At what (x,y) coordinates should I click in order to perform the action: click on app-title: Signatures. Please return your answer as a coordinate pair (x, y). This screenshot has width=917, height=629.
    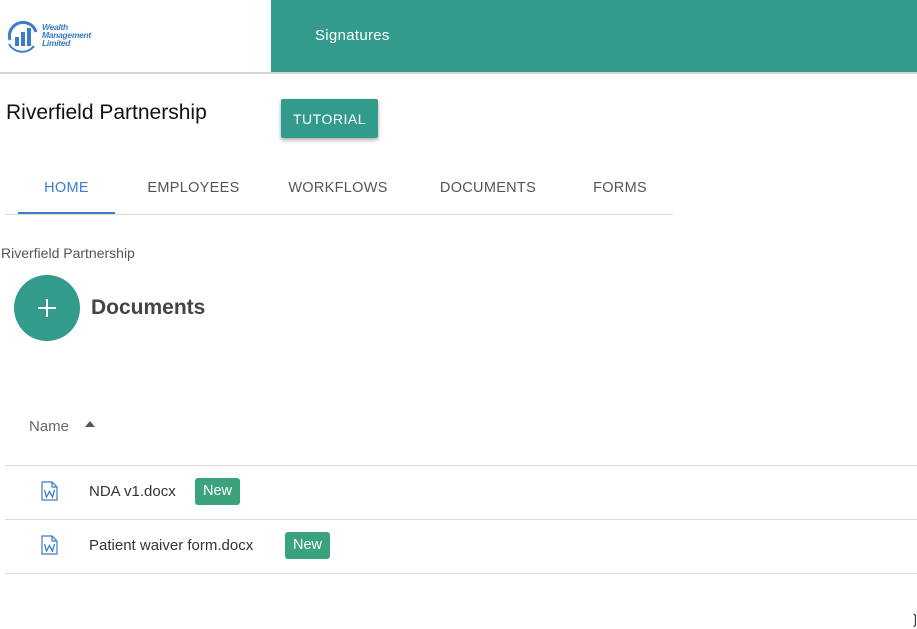
    Looking at the image, I should click on (352, 35).